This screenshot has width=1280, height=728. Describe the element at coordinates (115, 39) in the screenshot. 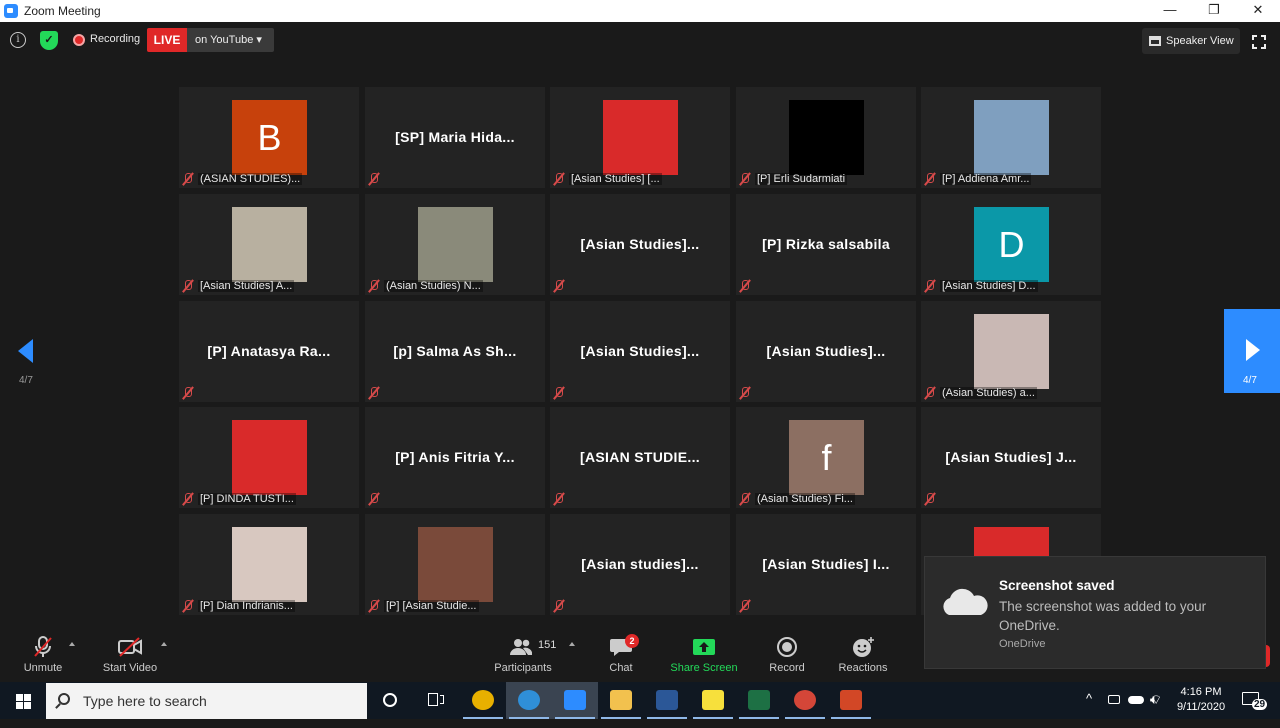

I see `recording-label: Recording` at that location.